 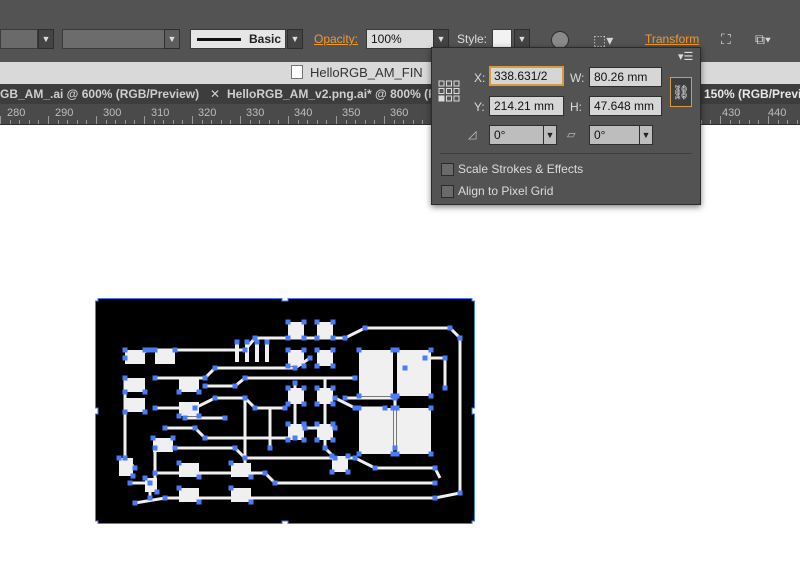 What do you see at coordinates (681, 92) in the screenshot?
I see `constrain-proportions-link-icon: ⛓` at bounding box center [681, 92].